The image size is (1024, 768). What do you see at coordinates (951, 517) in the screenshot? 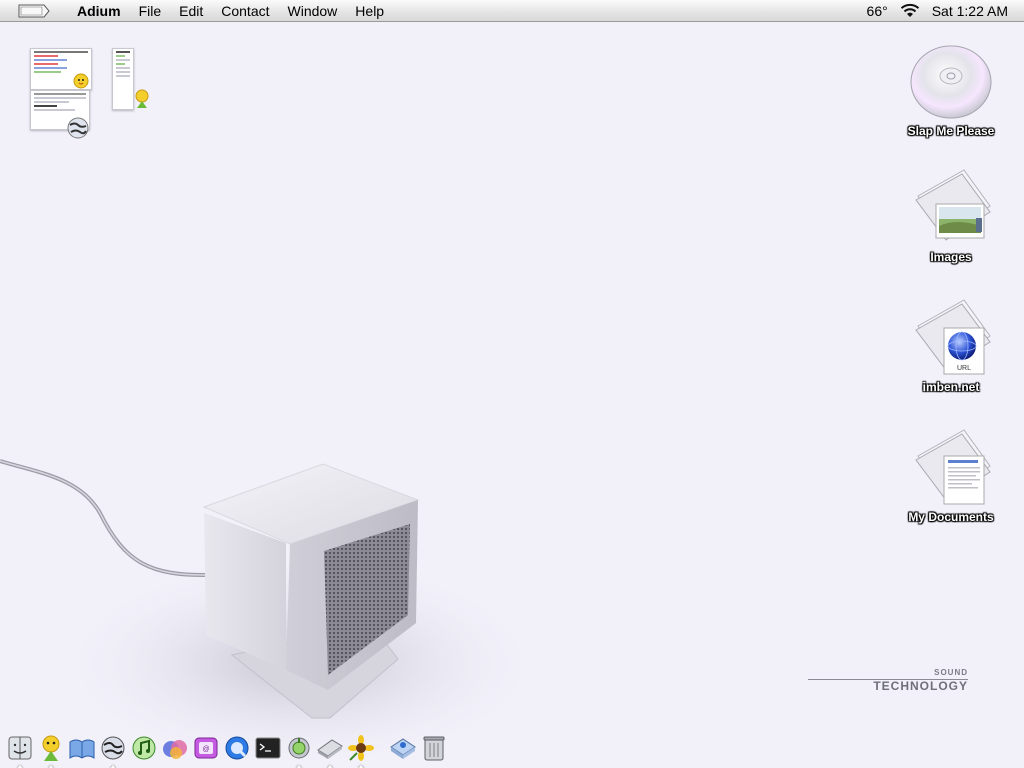
I see `desktop-icon-label: My Documents` at bounding box center [951, 517].